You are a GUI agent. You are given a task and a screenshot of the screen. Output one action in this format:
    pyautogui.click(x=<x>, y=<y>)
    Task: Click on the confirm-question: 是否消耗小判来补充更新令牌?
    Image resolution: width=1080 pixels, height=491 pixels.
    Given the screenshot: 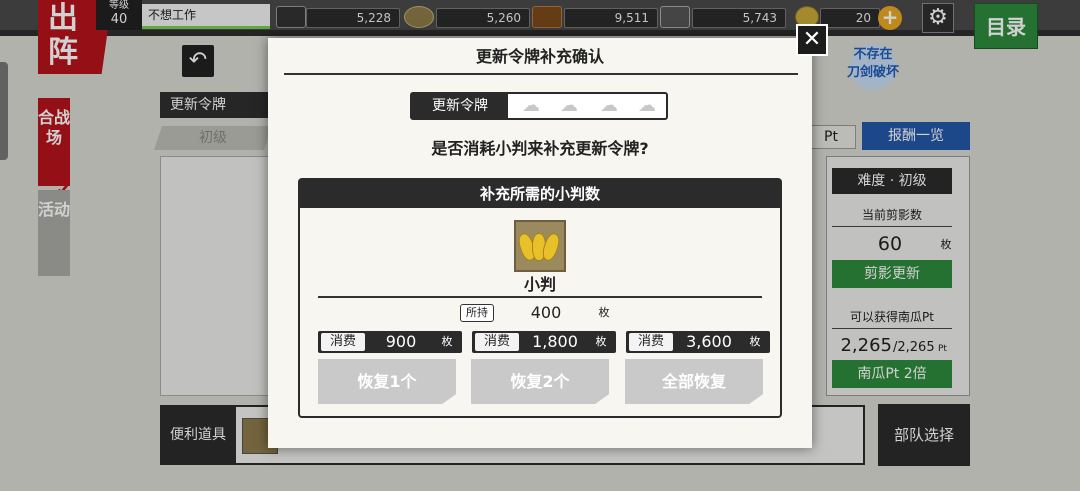 What is the action you would take?
    pyautogui.click(x=540, y=148)
    